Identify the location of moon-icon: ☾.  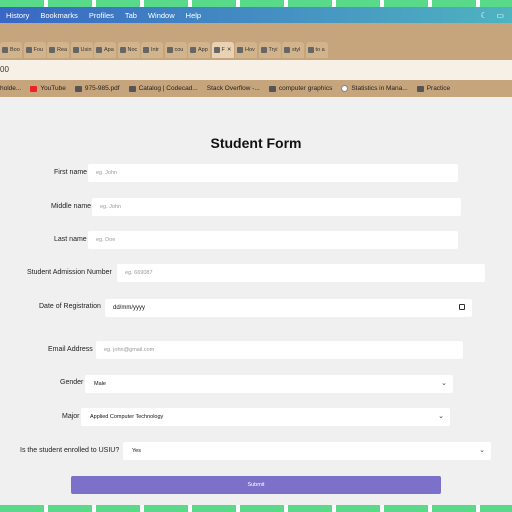
(483, 15).